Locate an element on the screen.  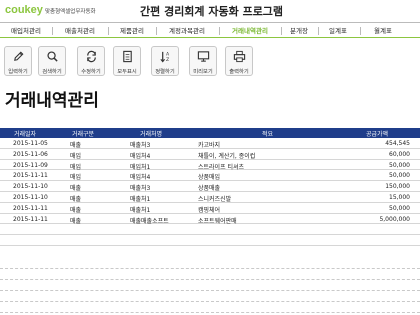
nav-item-journal: 분개장 is located at coordinates (299, 31).